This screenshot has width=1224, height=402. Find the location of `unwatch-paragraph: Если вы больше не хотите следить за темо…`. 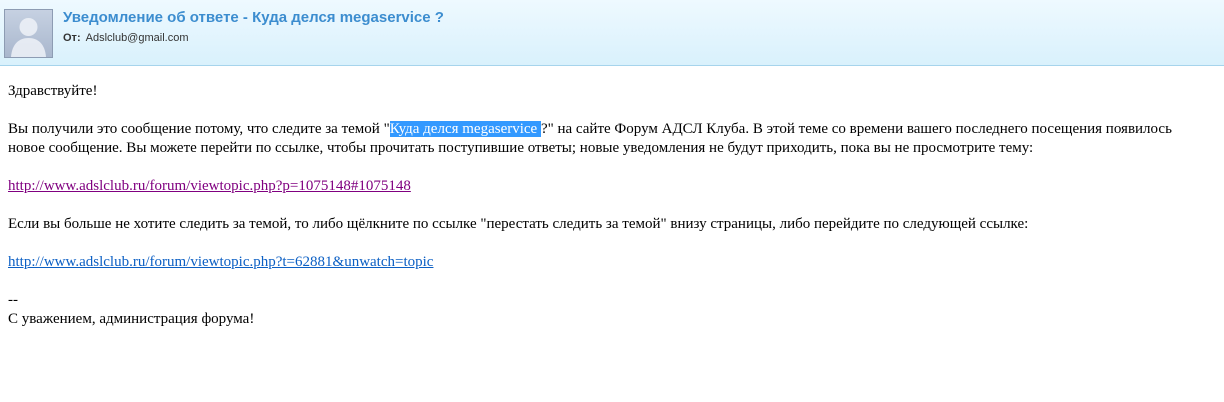

unwatch-paragraph: Если вы больше не хотите следить за темо… is located at coordinates (518, 224).